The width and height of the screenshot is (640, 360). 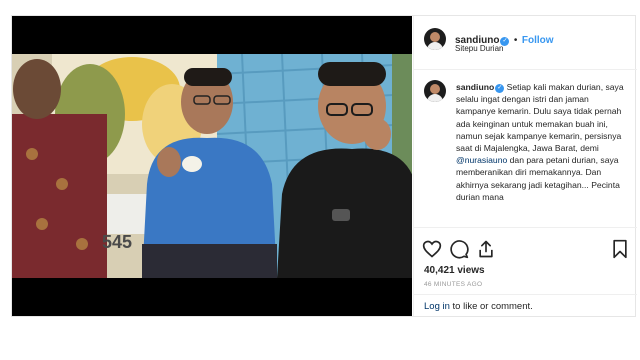 I want to click on caption-username: sandiuno, so click(x=475, y=87).